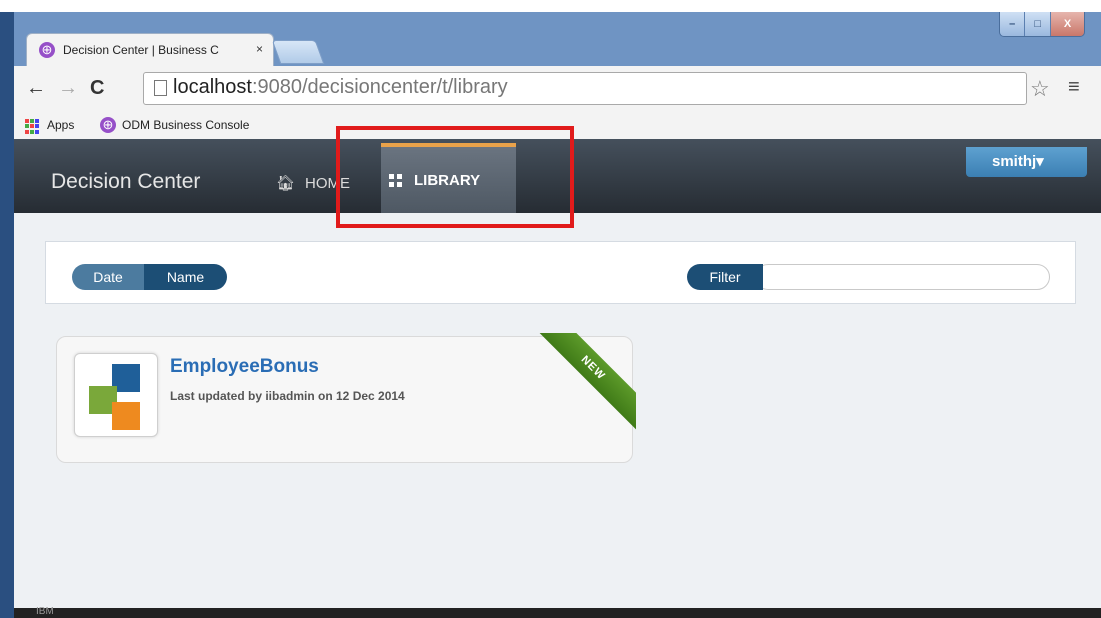 The image size is (1101, 618). What do you see at coordinates (125, 182) in the screenshot?
I see `app-brand: Decision Center` at bounding box center [125, 182].